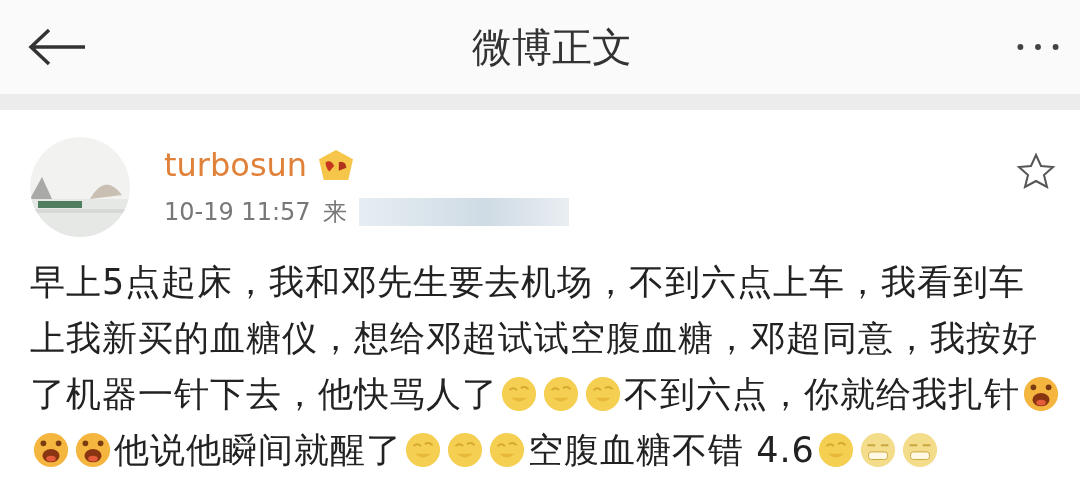 Image resolution: width=1080 pixels, height=484 pixels. Describe the element at coordinates (236, 165) in the screenshot. I see `username: turbosun` at that location.